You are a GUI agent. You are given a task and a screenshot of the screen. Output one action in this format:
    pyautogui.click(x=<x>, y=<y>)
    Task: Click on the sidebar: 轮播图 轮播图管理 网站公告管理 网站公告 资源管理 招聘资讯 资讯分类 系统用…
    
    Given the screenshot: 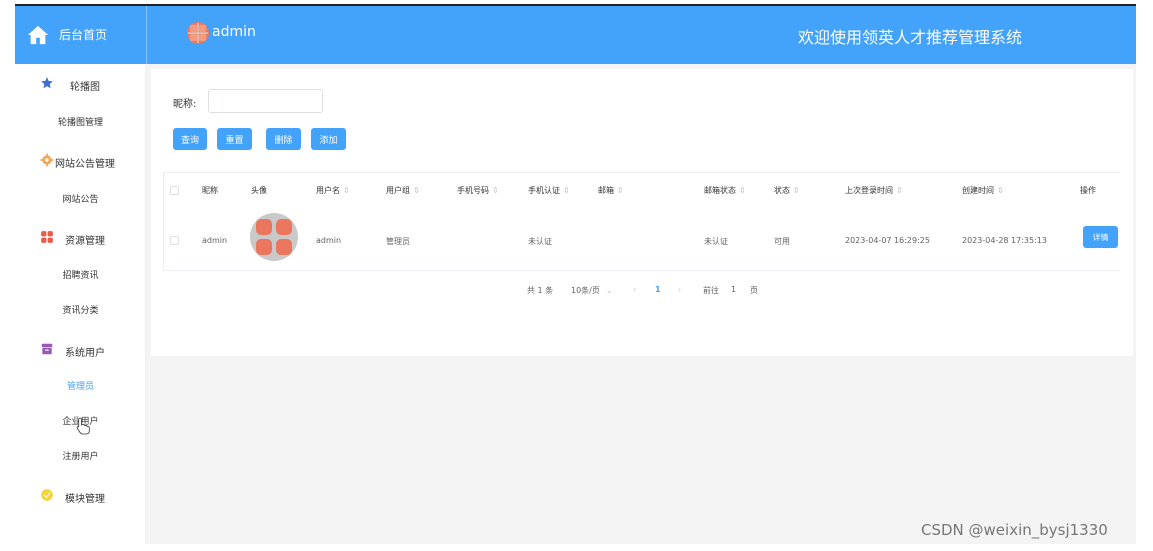 What is the action you would take?
    pyautogui.click(x=80, y=304)
    